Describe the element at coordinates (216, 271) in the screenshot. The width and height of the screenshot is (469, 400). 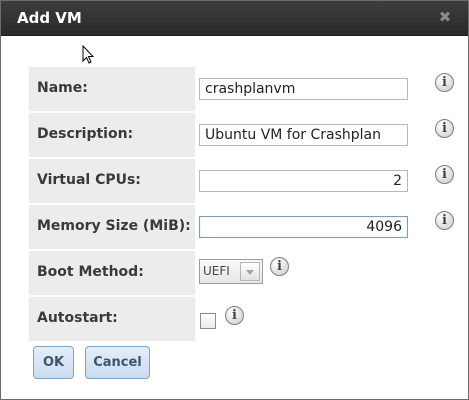
I see `boot-method-selected: UEFI` at that location.